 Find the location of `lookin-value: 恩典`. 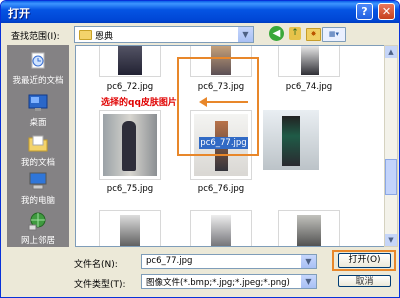

lookin-value: 恩典 is located at coordinates (104, 37).